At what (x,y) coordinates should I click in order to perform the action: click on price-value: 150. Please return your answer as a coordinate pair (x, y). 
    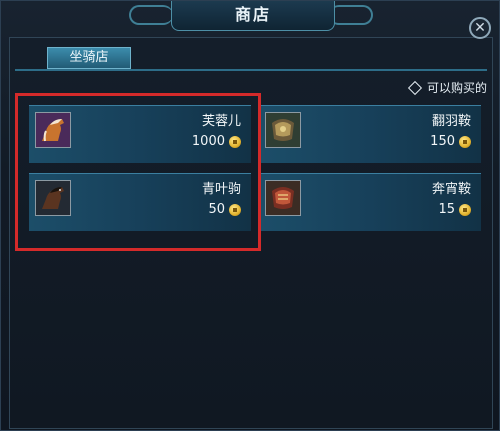
    Looking at the image, I should click on (442, 141).